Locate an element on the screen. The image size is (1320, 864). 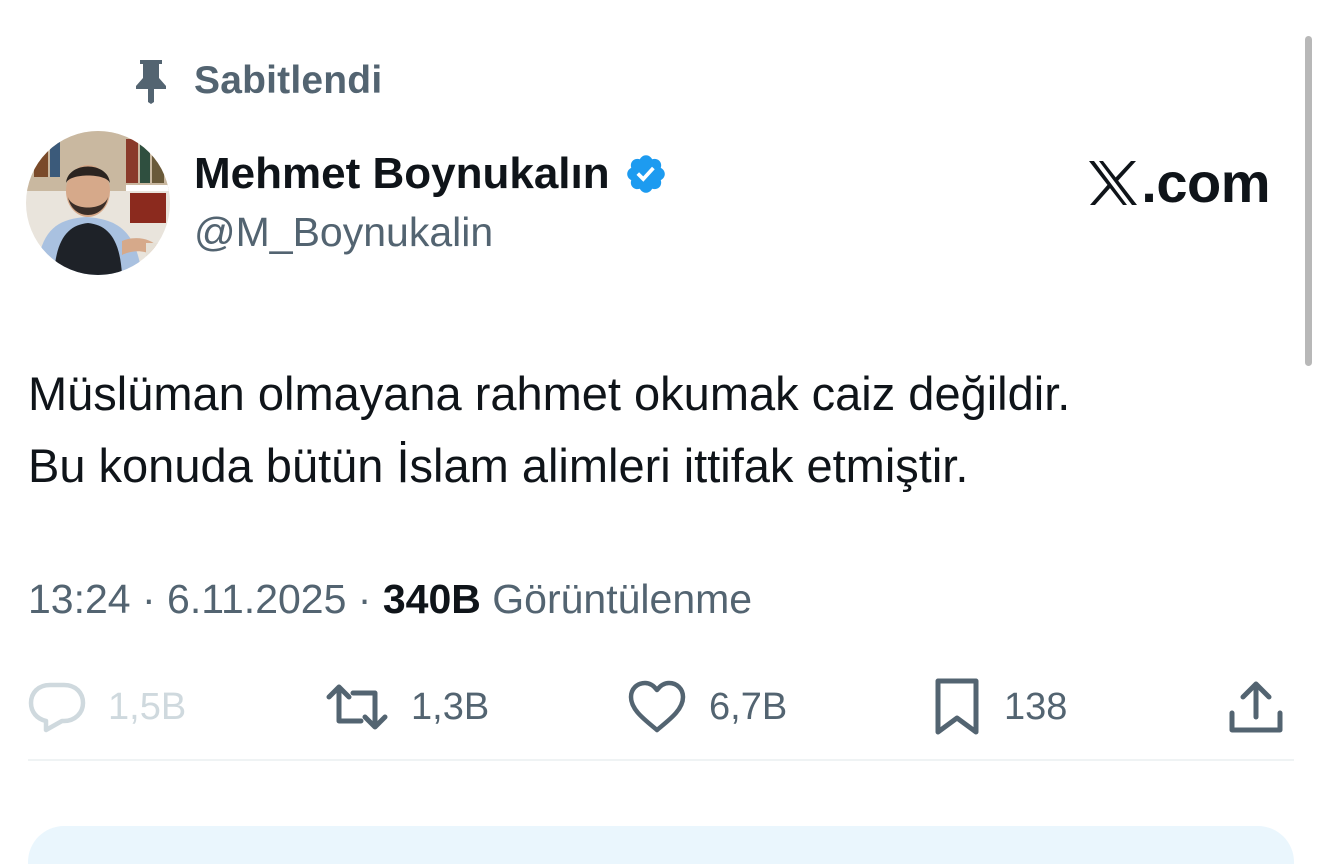
pinned-indicator: Sabitlendi is located at coordinates (257, 81).